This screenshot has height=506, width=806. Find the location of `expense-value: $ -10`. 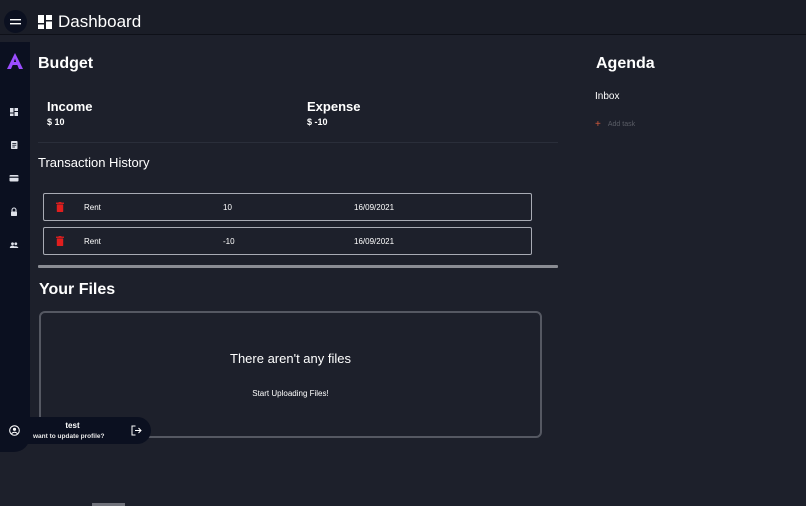

expense-value: $ -10 is located at coordinates (317, 122).